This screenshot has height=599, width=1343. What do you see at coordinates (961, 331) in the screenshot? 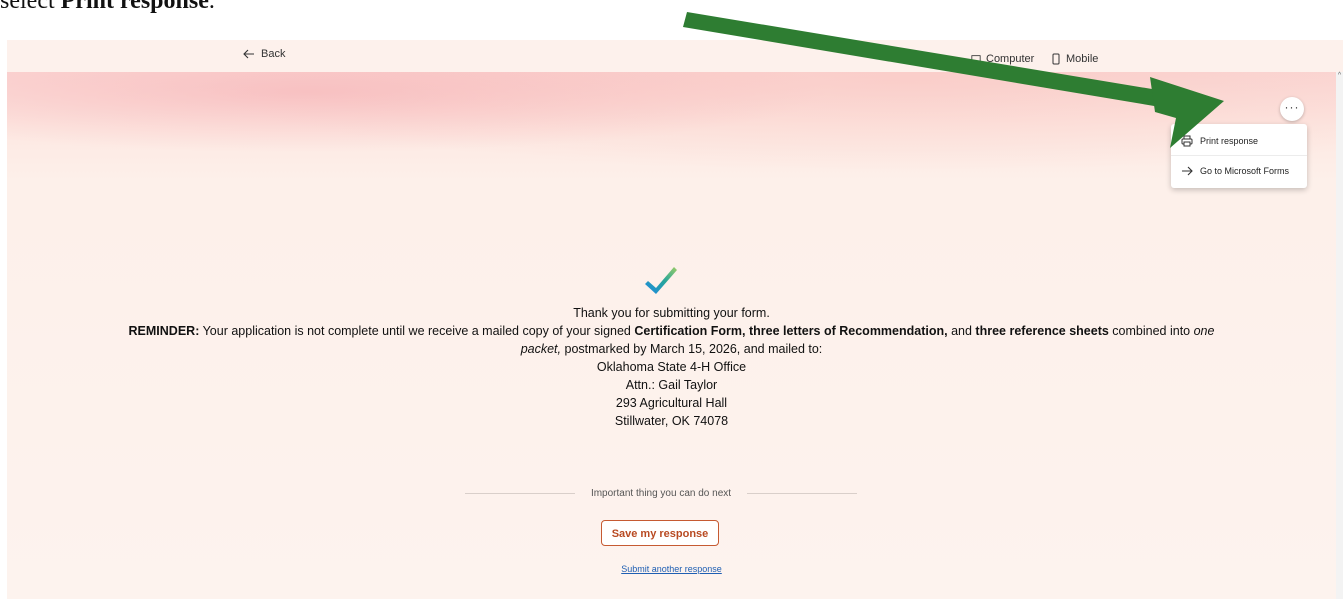
I see `and-text: and` at bounding box center [961, 331].